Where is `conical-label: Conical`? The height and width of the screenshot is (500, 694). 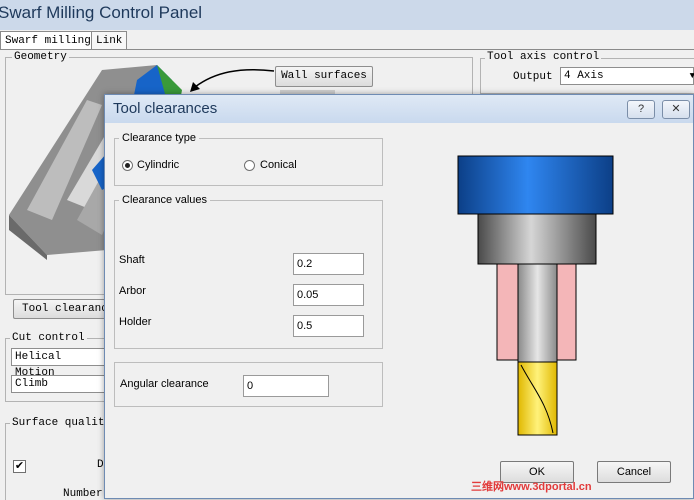
conical-label: Conical is located at coordinates (278, 165).